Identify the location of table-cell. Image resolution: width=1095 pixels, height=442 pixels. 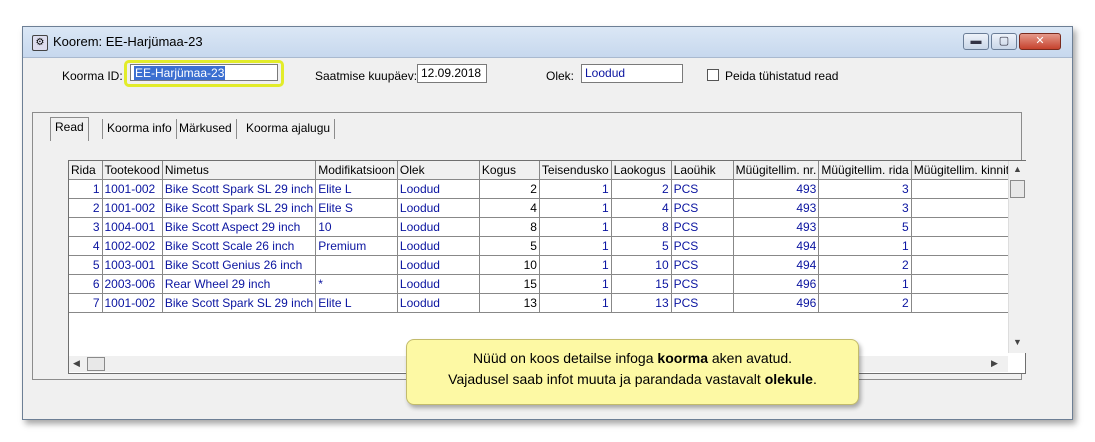
(356, 265).